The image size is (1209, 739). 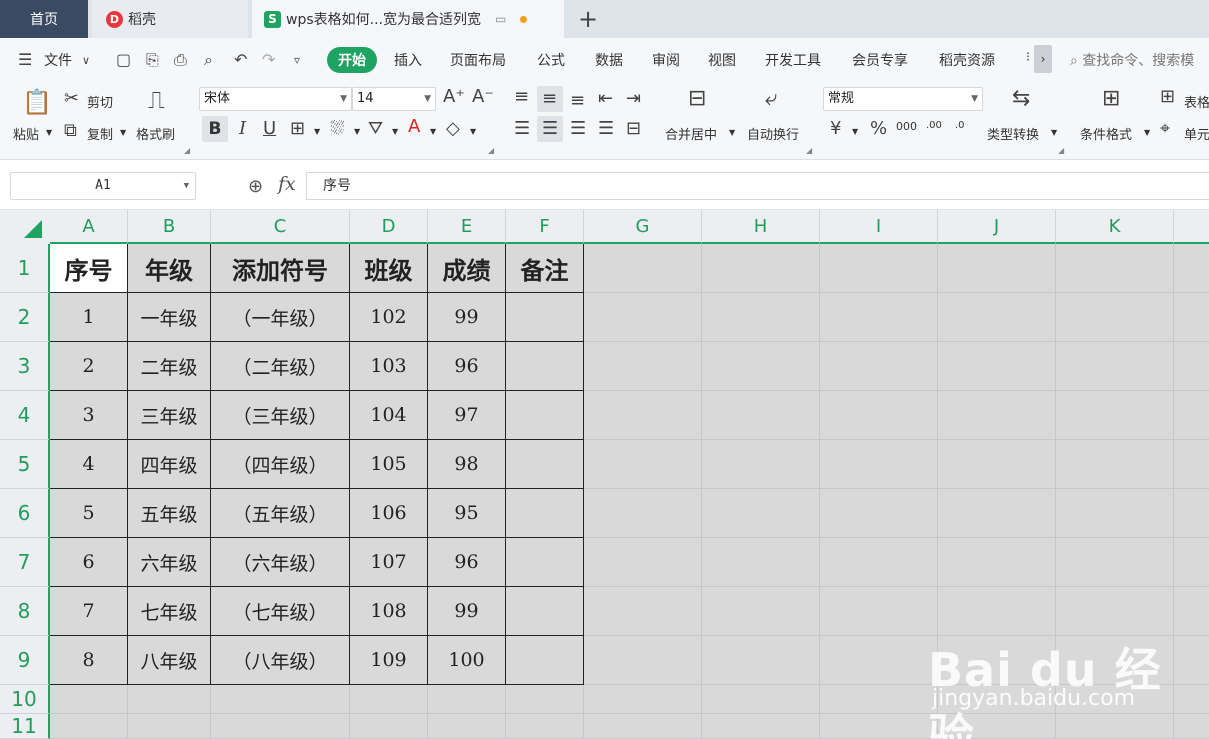 I want to click on row-header: 11, so click(x=25, y=726).